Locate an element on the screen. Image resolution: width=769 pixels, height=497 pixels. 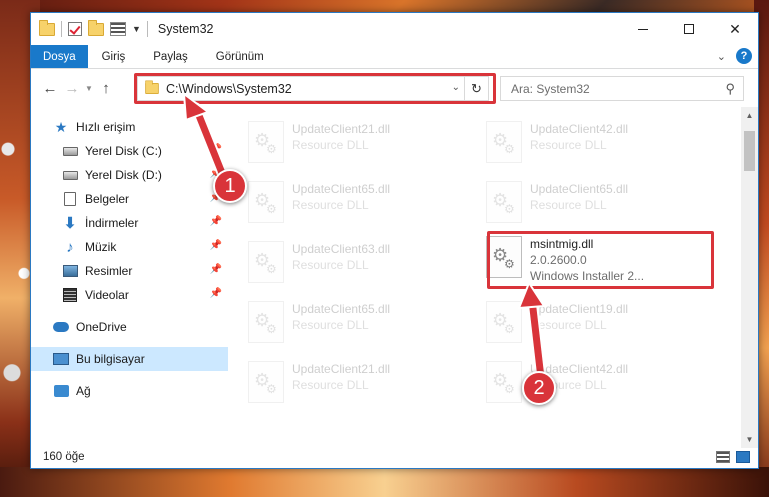
sidebar-item-this-pc: Bu bilgisayar is located at coordinates (129, 359).